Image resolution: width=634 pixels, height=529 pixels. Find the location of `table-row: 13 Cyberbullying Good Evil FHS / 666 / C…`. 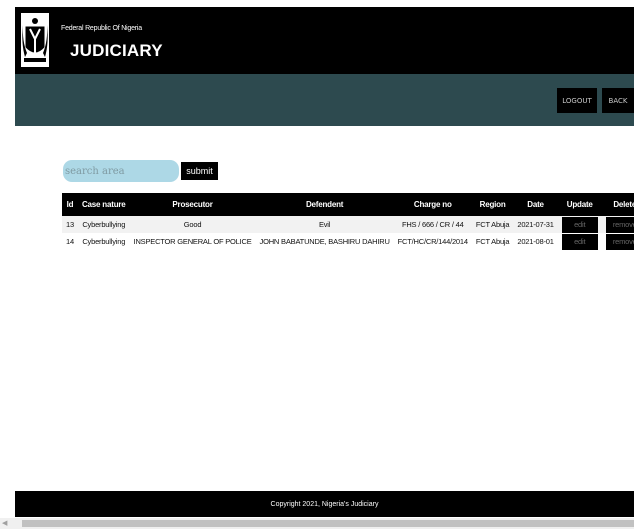

table-row: 13 Cyberbullying Good Evil FHS / 666 / C… is located at coordinates (348, 224).